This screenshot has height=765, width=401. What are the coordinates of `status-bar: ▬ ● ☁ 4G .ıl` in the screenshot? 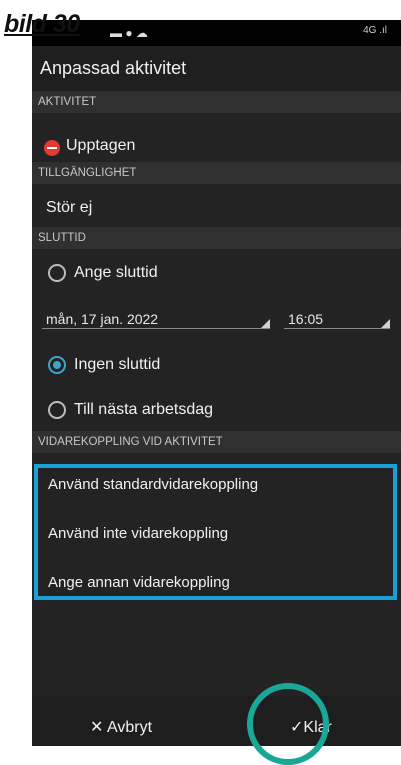 It's located at (216, 33).